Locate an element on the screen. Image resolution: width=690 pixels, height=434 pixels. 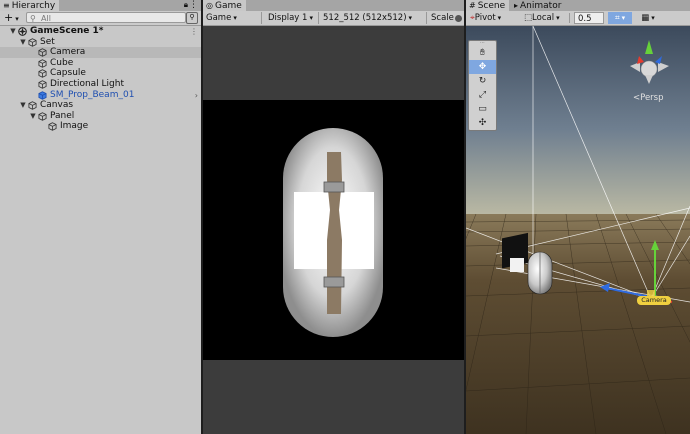
create-button: + is located at coordinates (11, 18).